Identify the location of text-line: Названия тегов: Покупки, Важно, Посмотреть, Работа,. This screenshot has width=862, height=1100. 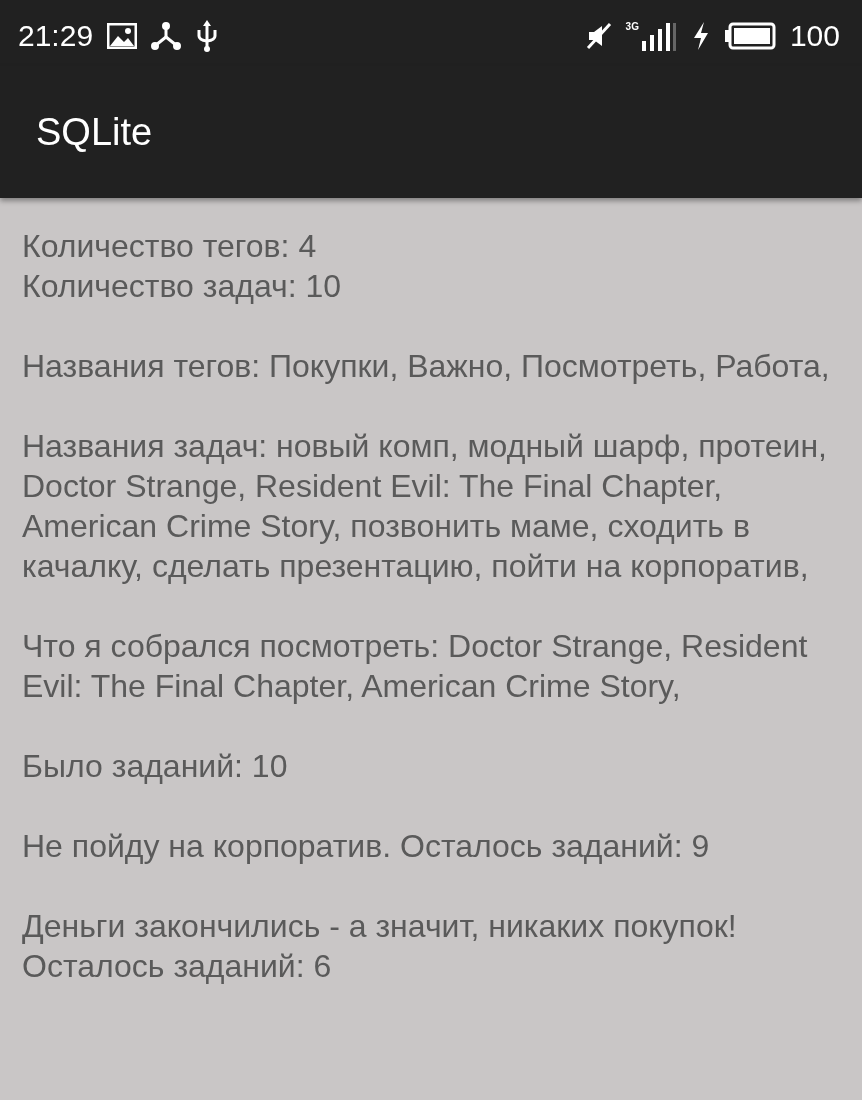
(426, 366).